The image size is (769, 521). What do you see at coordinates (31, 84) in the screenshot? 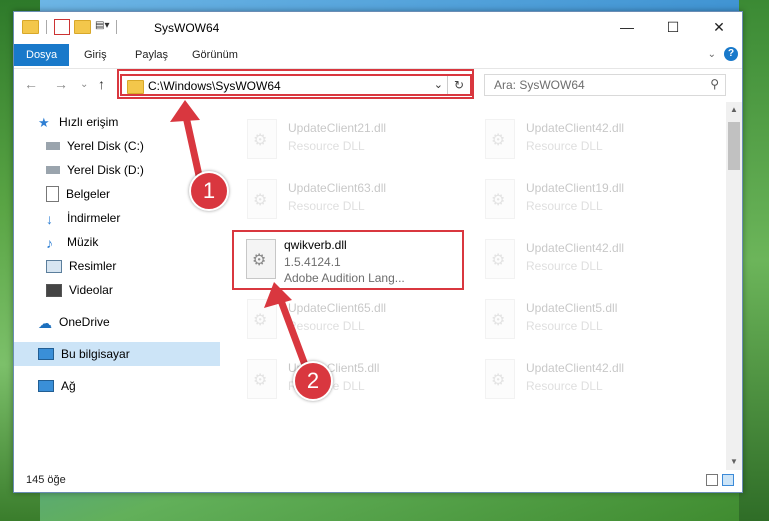
I see `back-button: ←` at bounding box center [31, 84].